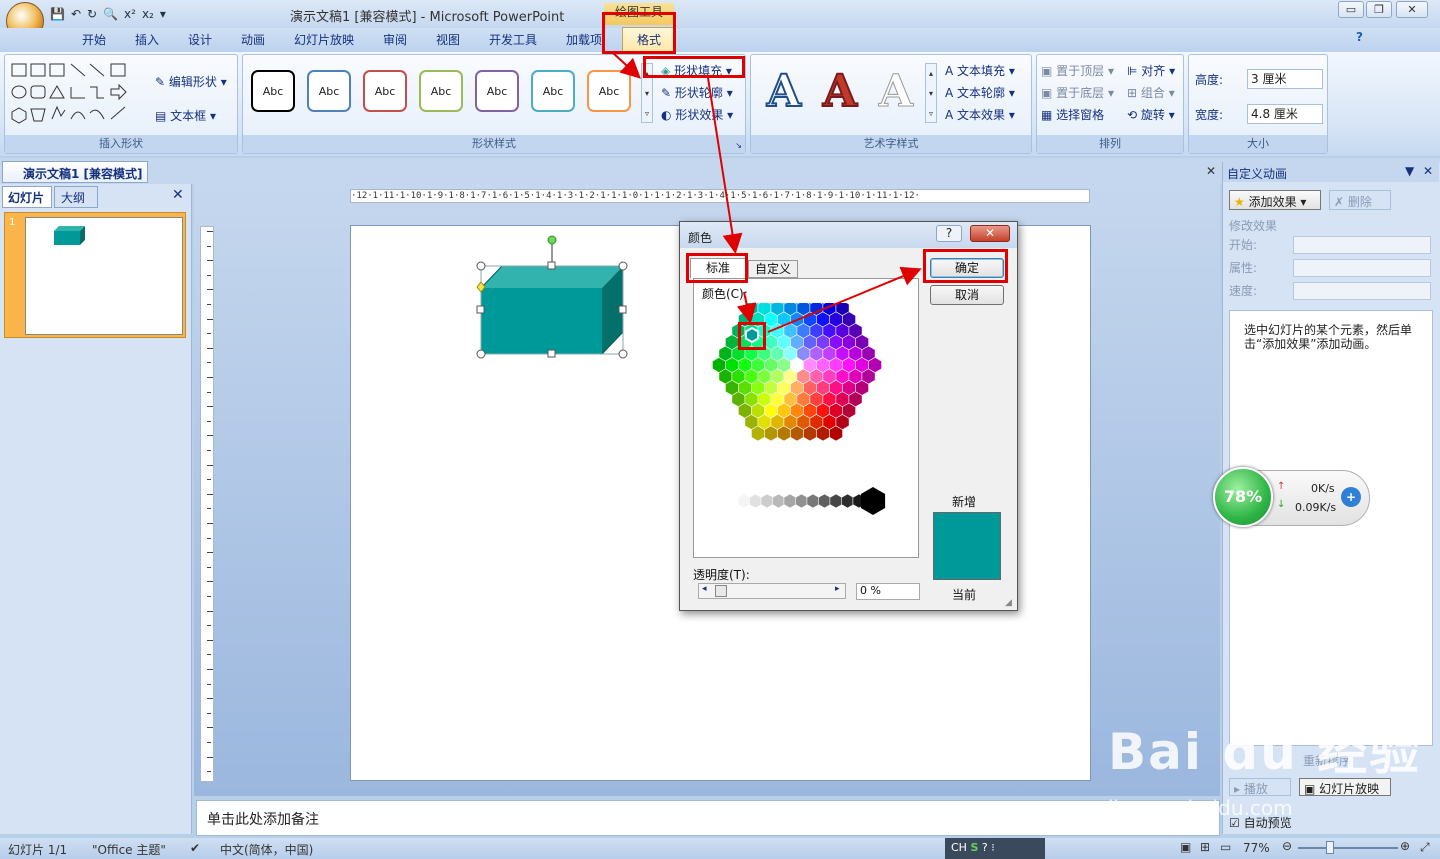 Image resolution: width=1440 pixels, height=859 pixels. Describe the element at coordinates (1008, 603) in the screenshot. I see `resize-grip-icon: ◢` at that location.